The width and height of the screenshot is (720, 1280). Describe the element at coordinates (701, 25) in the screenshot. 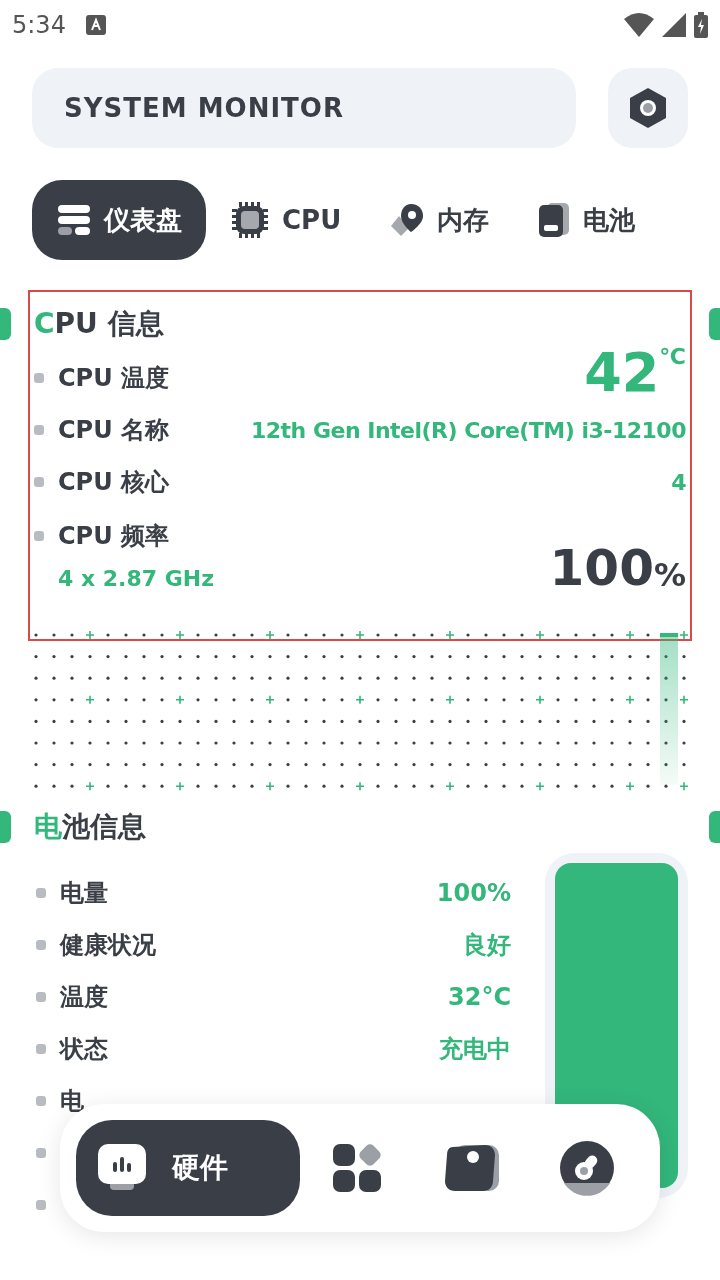

I see `battery-status-icon` at that location.